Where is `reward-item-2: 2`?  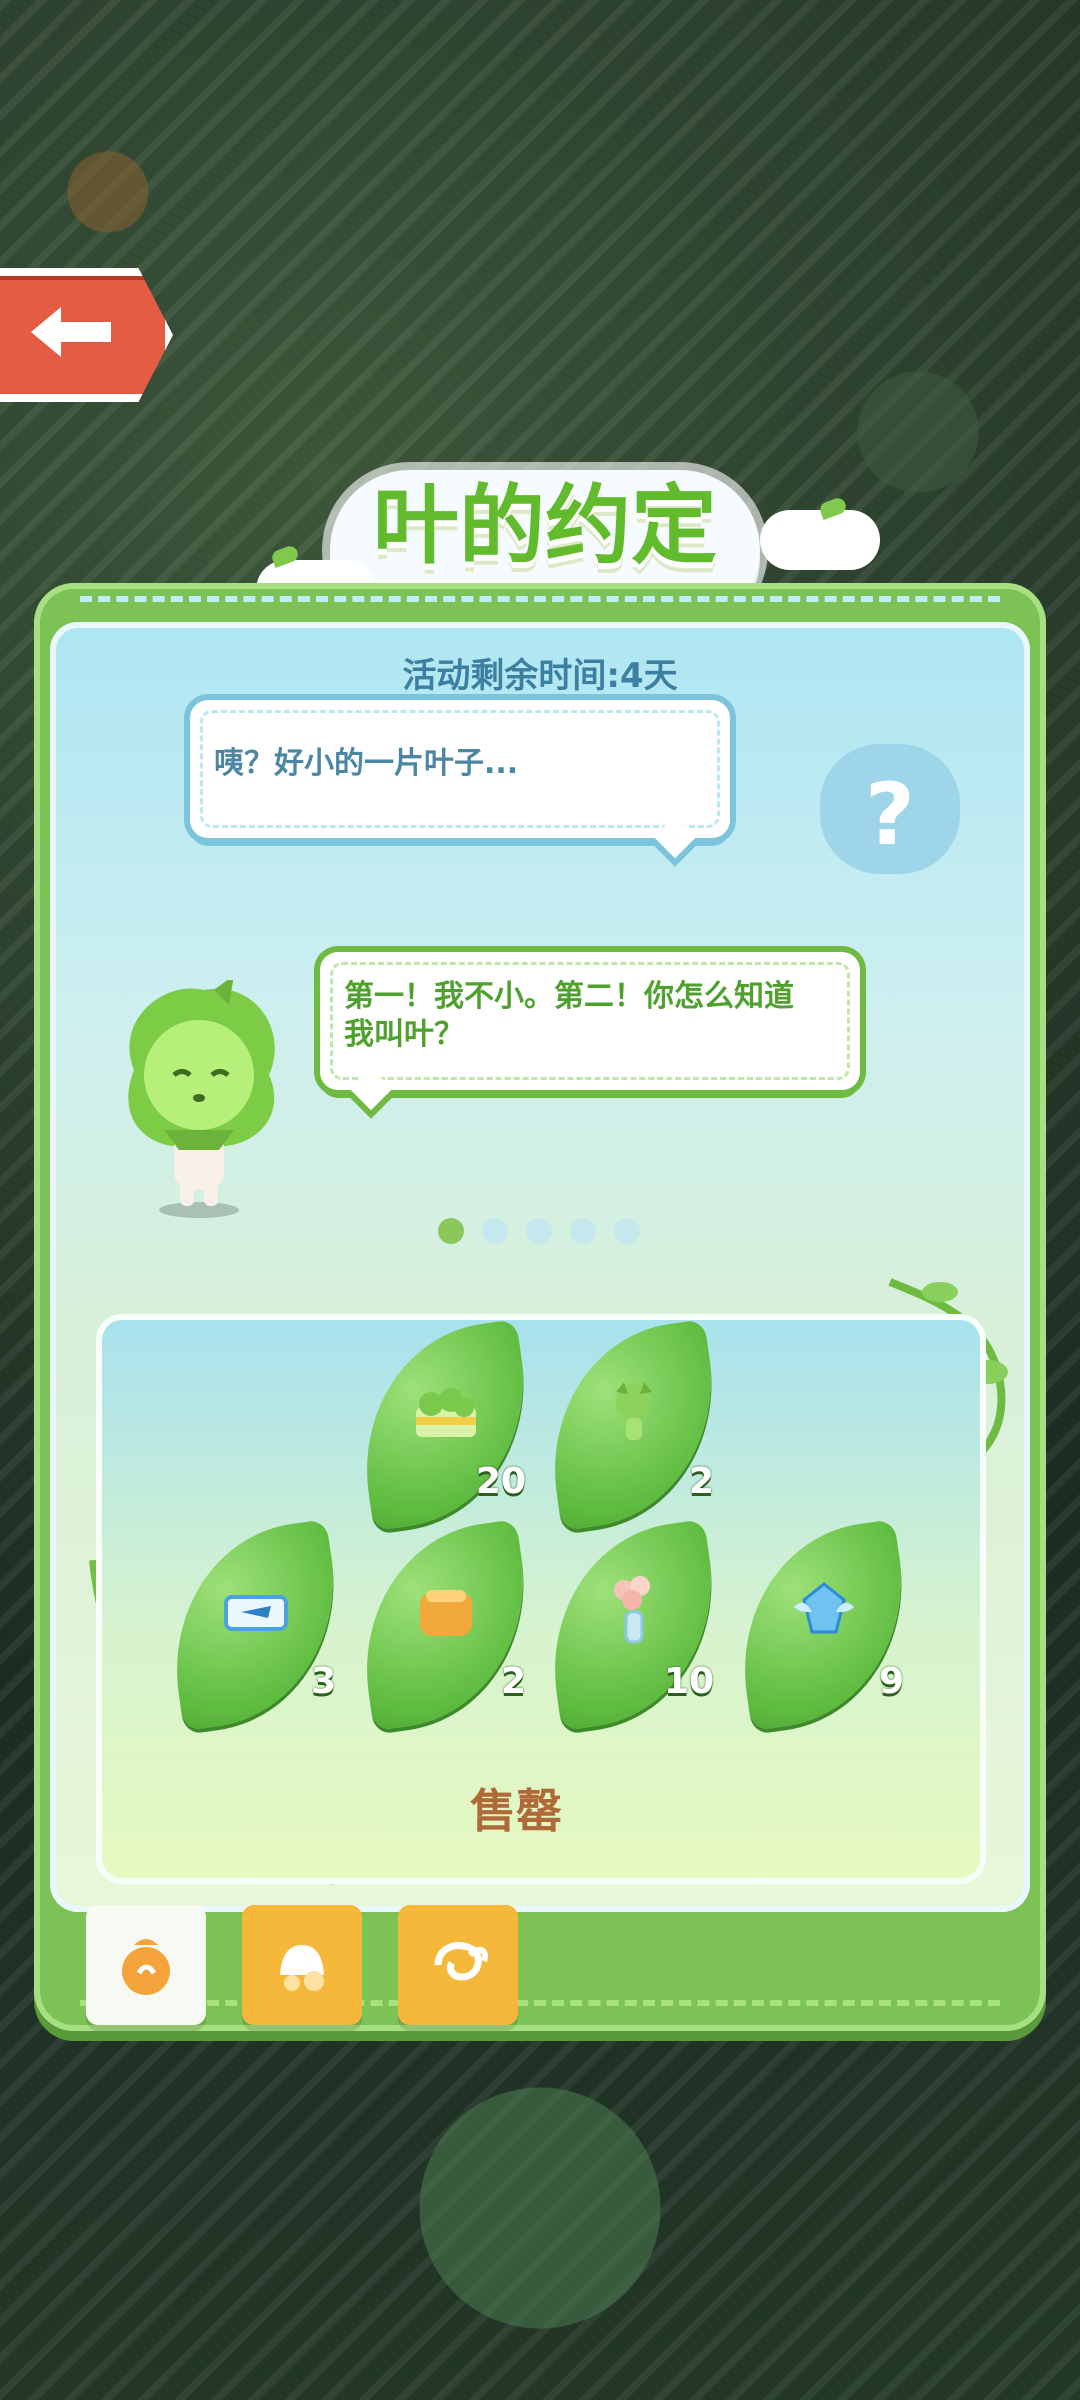
reward-item-2: 2 is located at coordinates (633, 1425).